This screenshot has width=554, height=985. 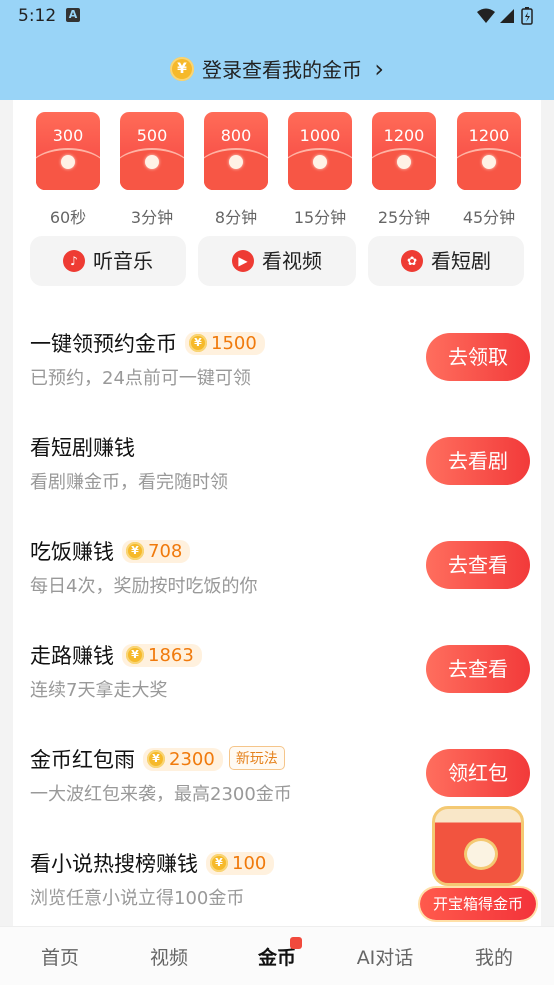 I want to click on login-banner: ¥ 登录查看我的金币 ›, so click(x=277, y=66).